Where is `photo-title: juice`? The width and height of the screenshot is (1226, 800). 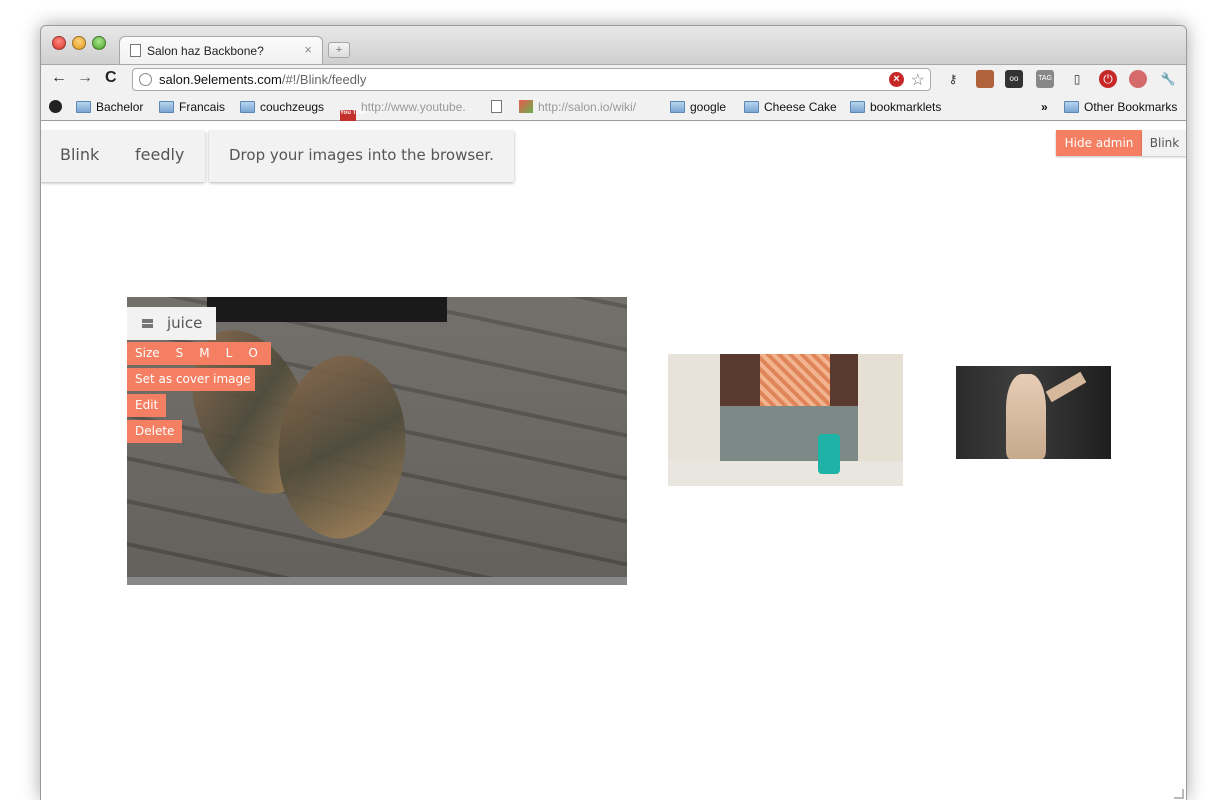 photo-title: juice is located at coordinates (185, 323).